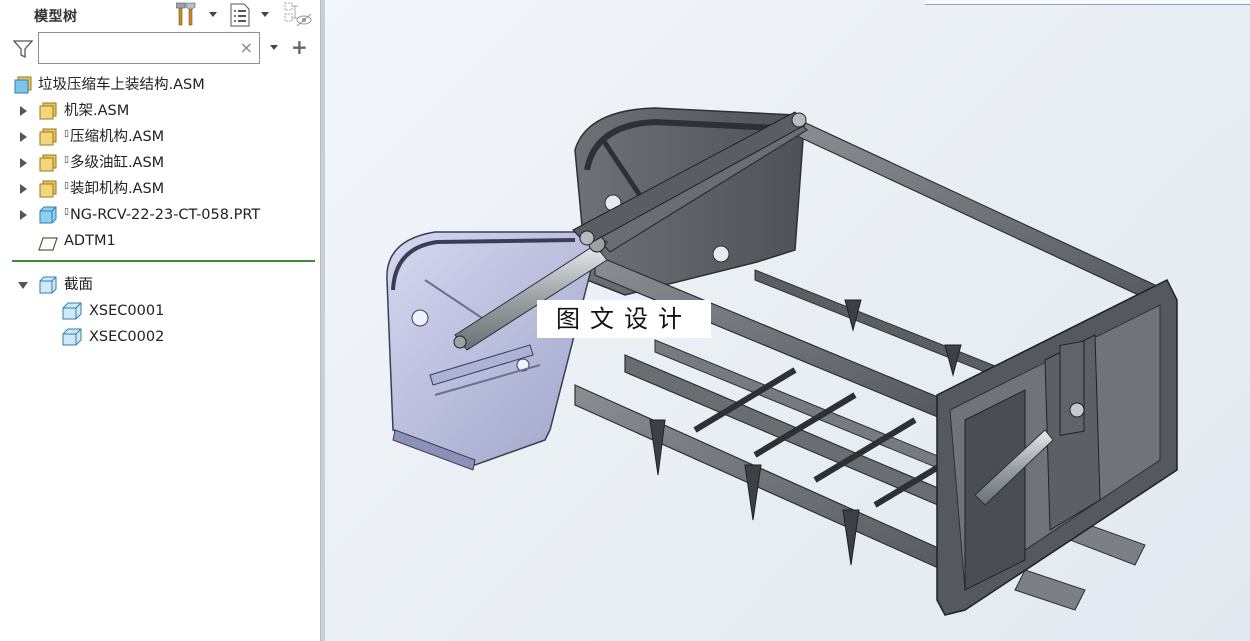 This screenshot has height=641, width=1250. I want to click on search-dropdown-arrow, so click(274, 47).